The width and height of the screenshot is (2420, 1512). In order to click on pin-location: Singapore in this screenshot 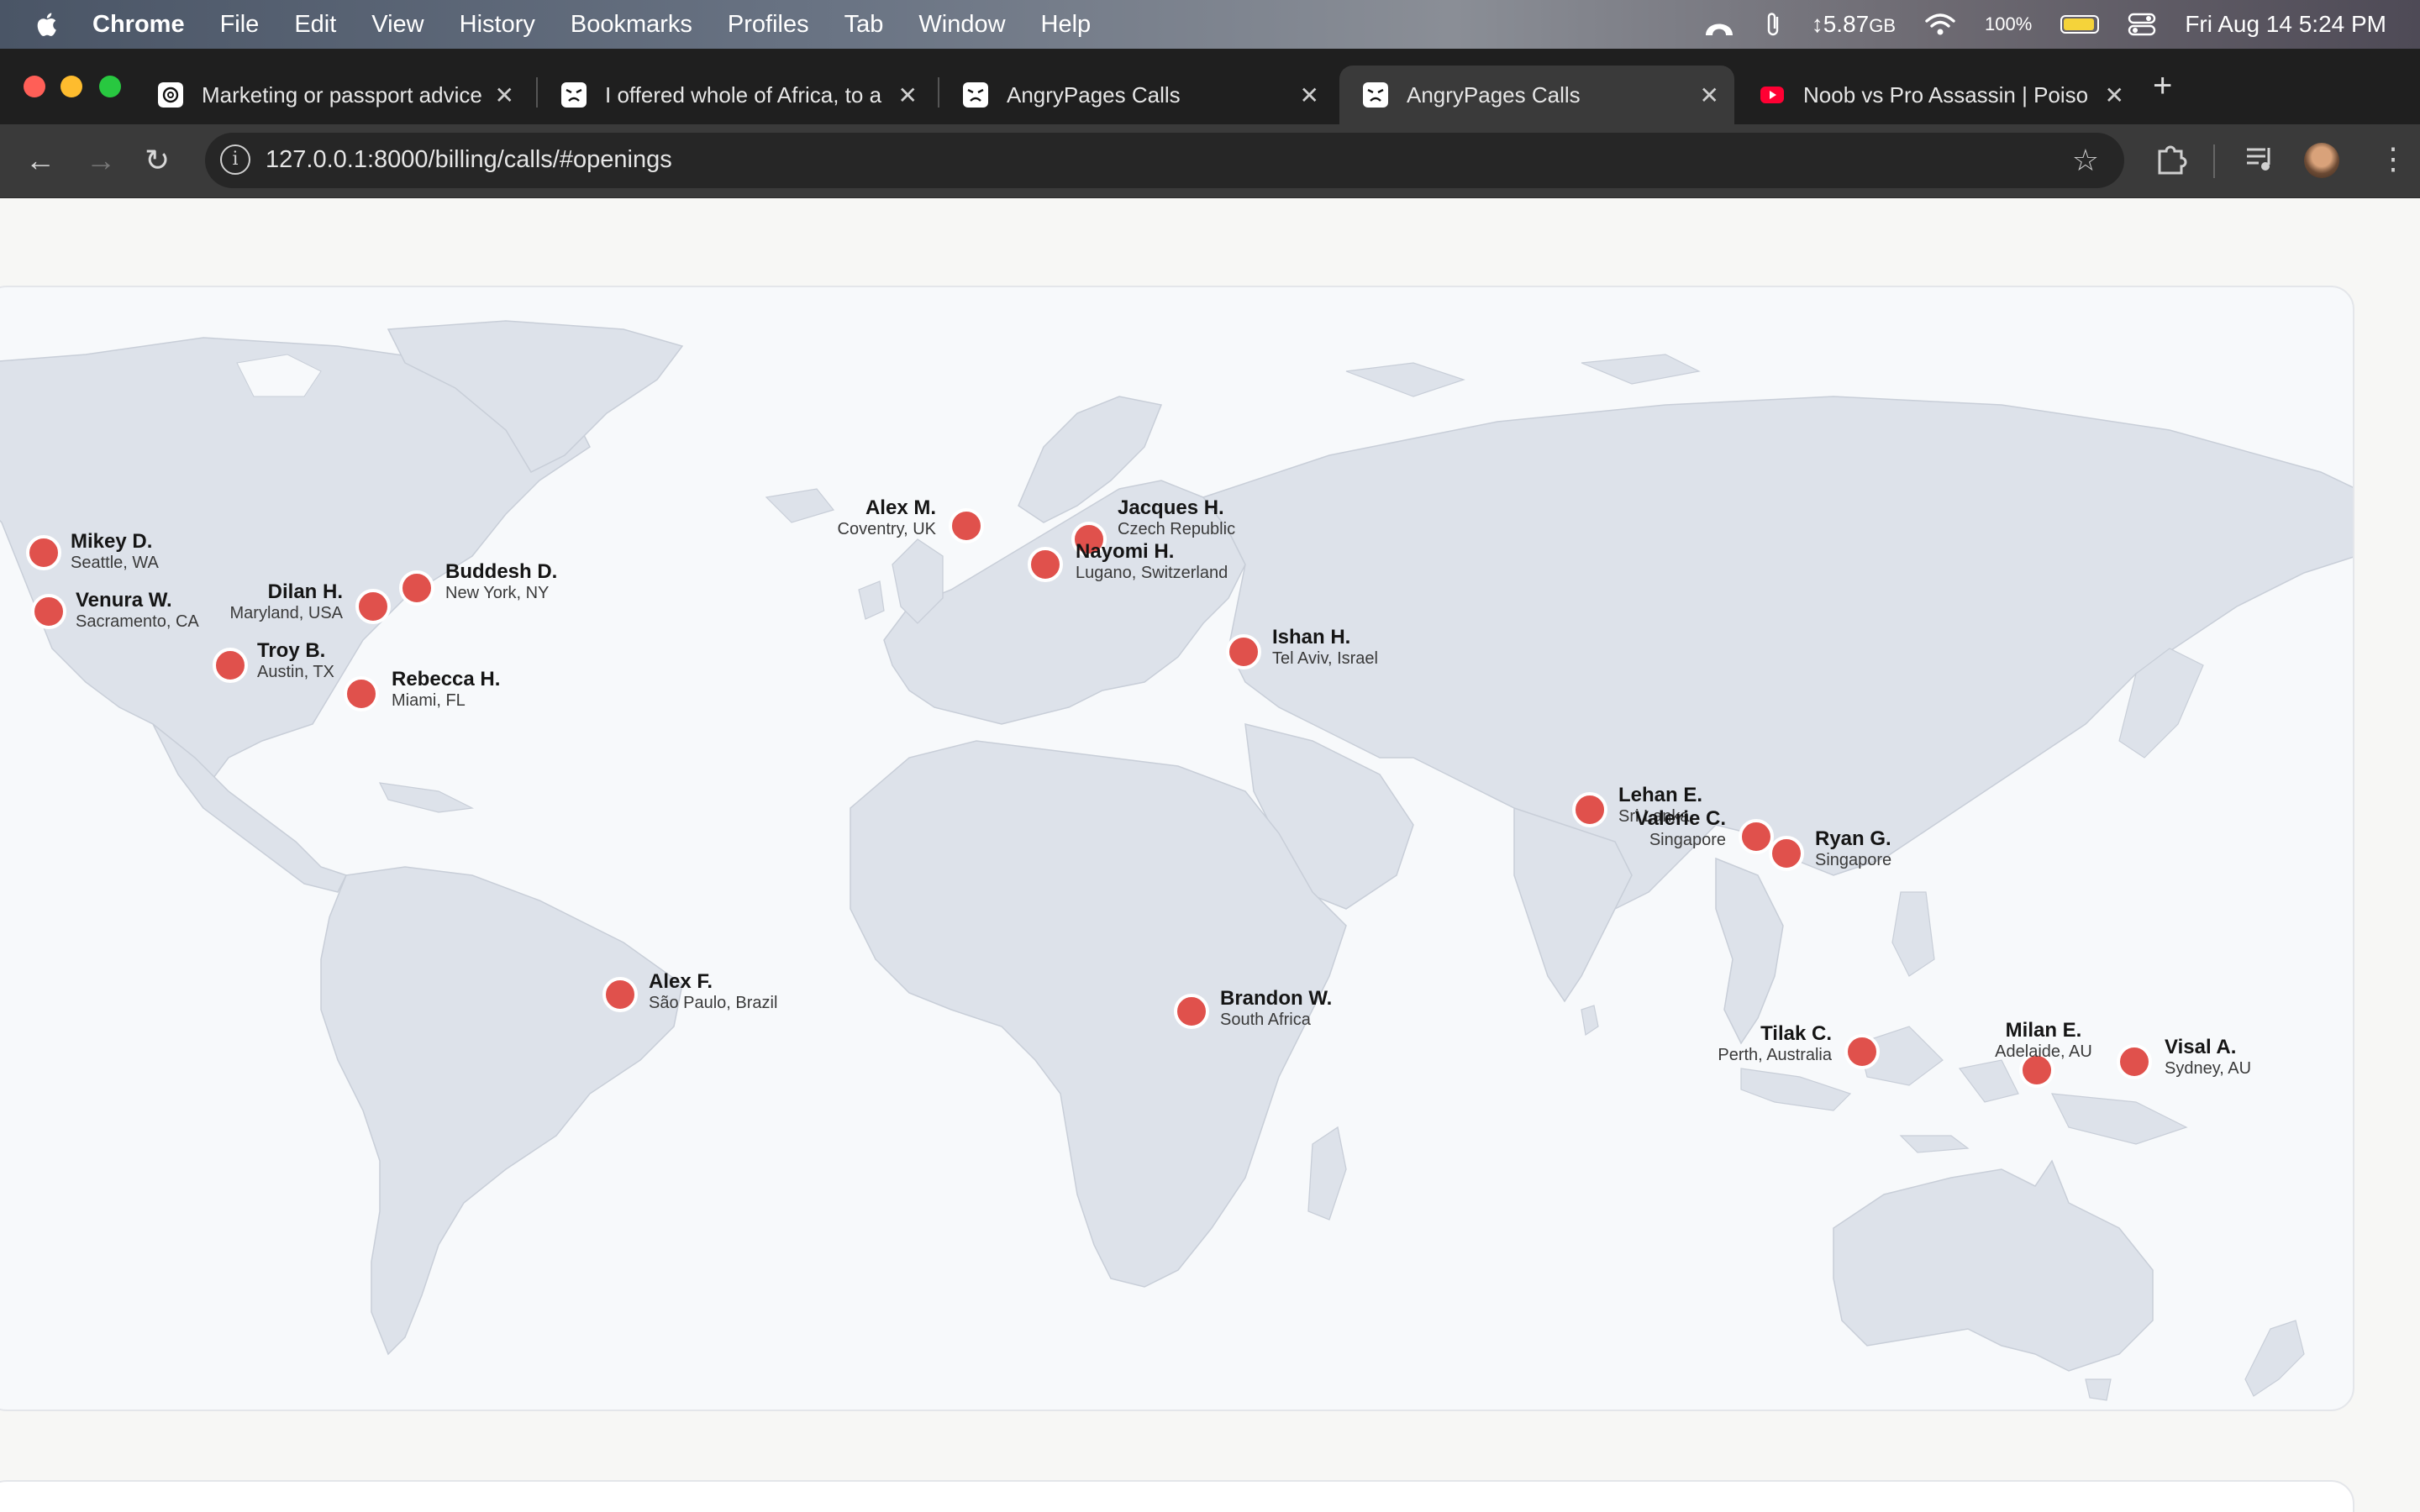, I will do `click(1853, 860)`.